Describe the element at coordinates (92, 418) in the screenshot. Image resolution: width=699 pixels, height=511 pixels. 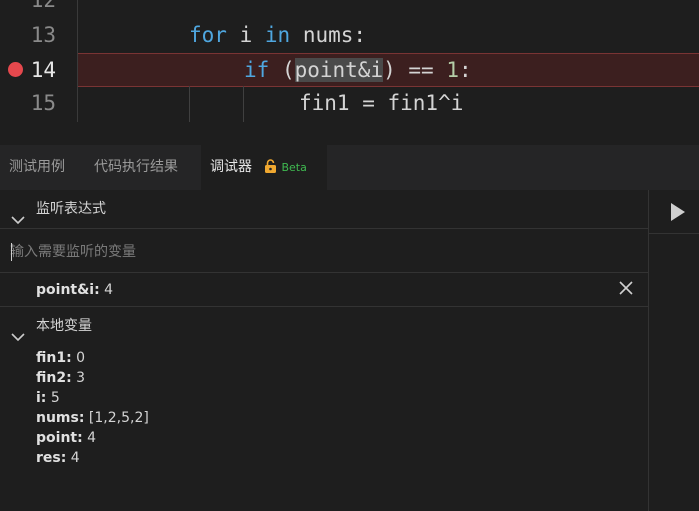
I see `local-variable-row: nums: [1,2,5,2]` at that location.